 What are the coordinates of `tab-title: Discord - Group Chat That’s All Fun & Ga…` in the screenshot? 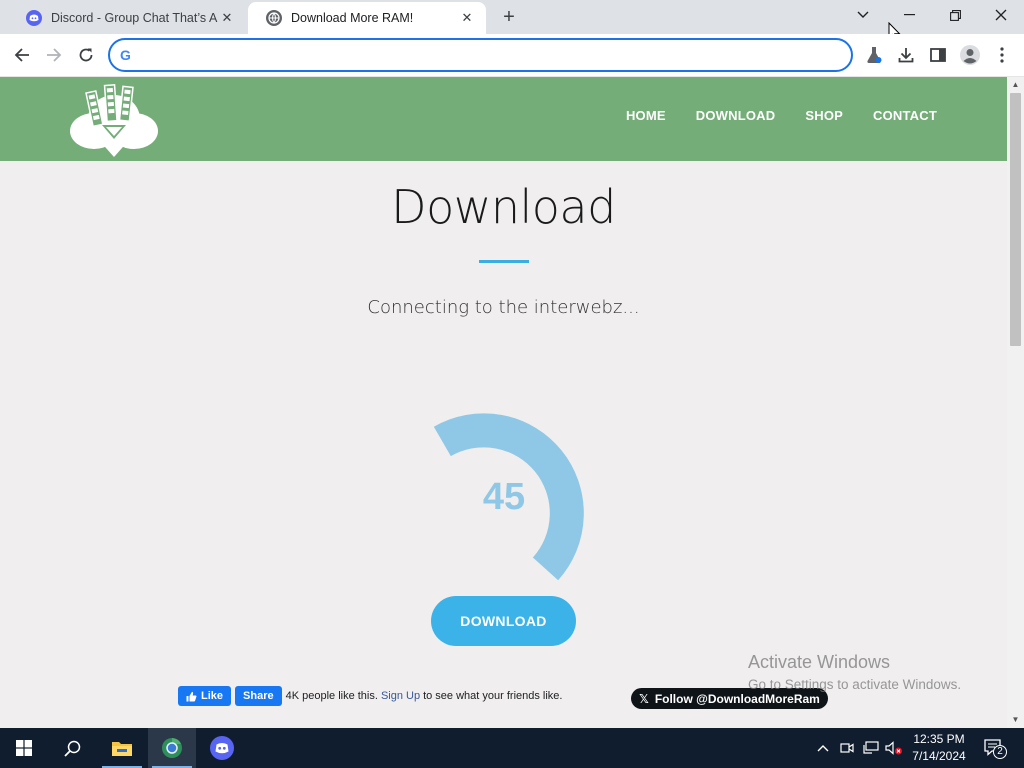 It's located at (134, 18).